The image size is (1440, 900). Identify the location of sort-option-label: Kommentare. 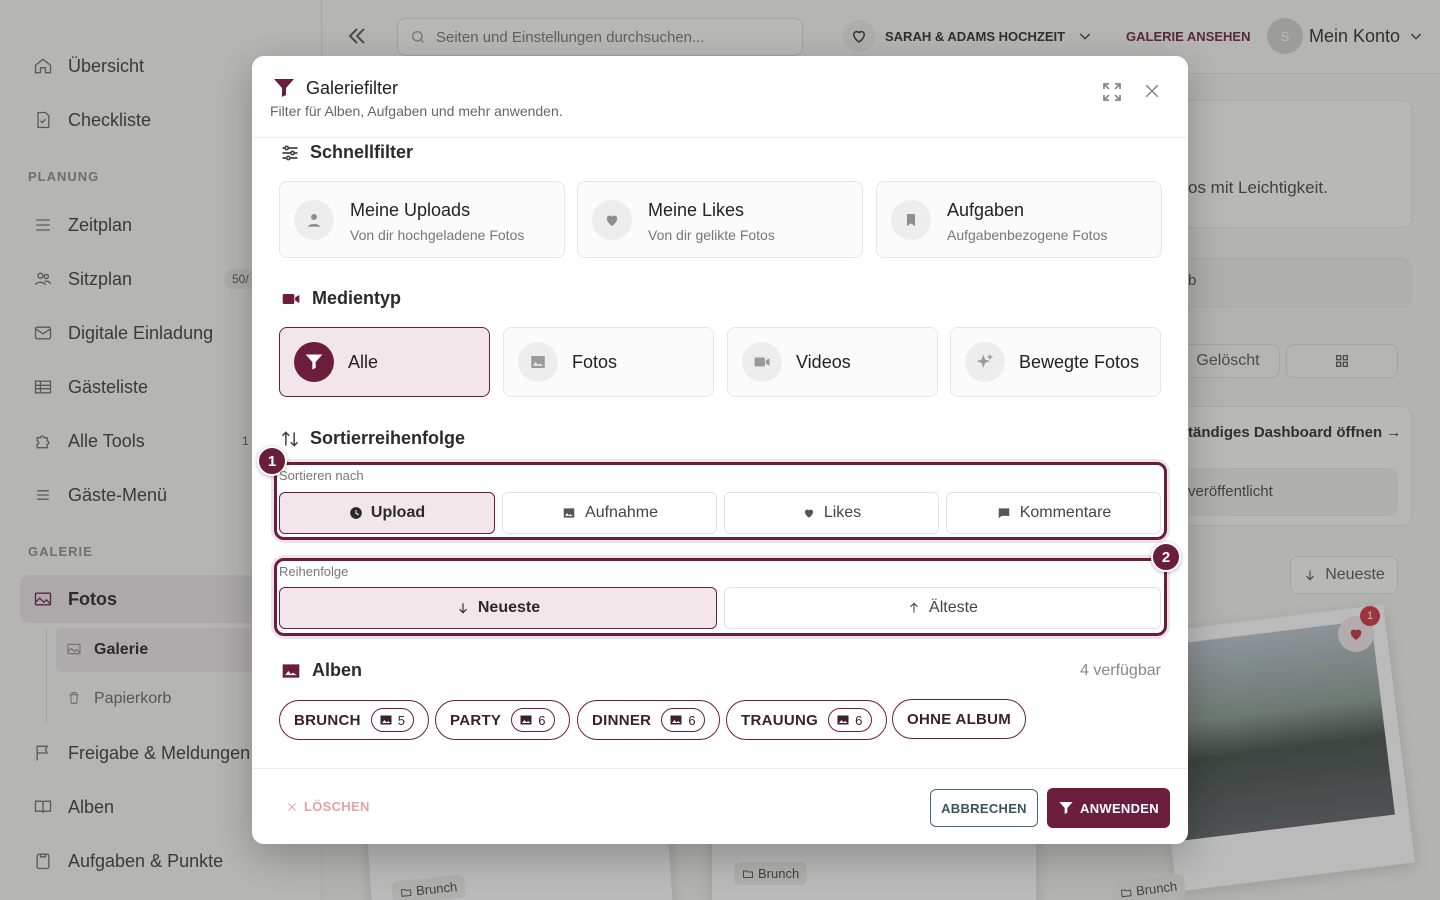
(1065, 512).